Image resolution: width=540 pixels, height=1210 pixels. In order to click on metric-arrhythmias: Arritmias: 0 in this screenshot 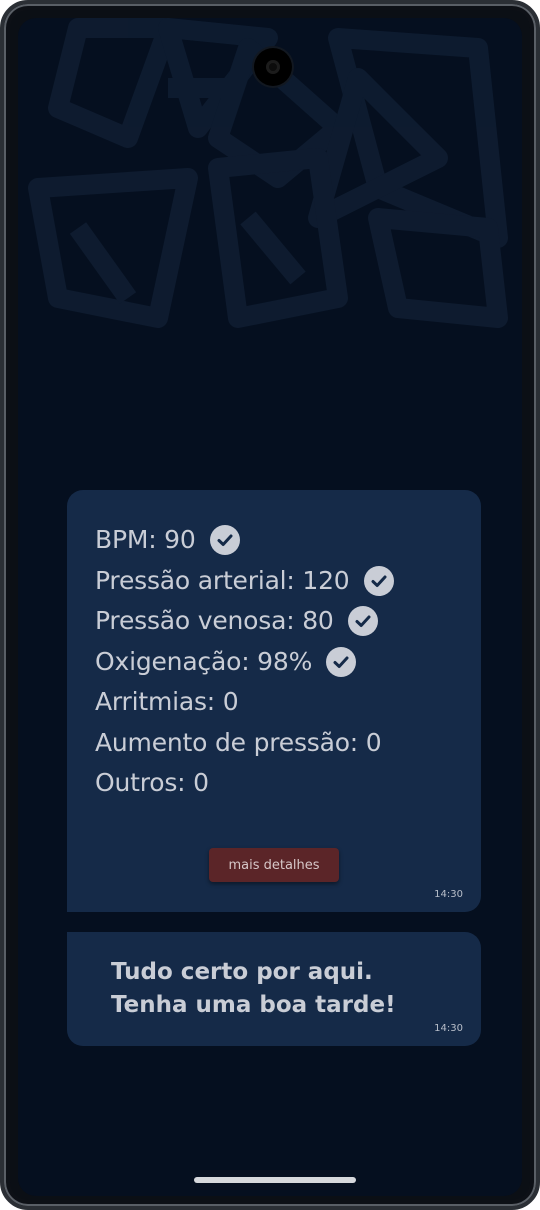, I will do `click(274, 702)`.